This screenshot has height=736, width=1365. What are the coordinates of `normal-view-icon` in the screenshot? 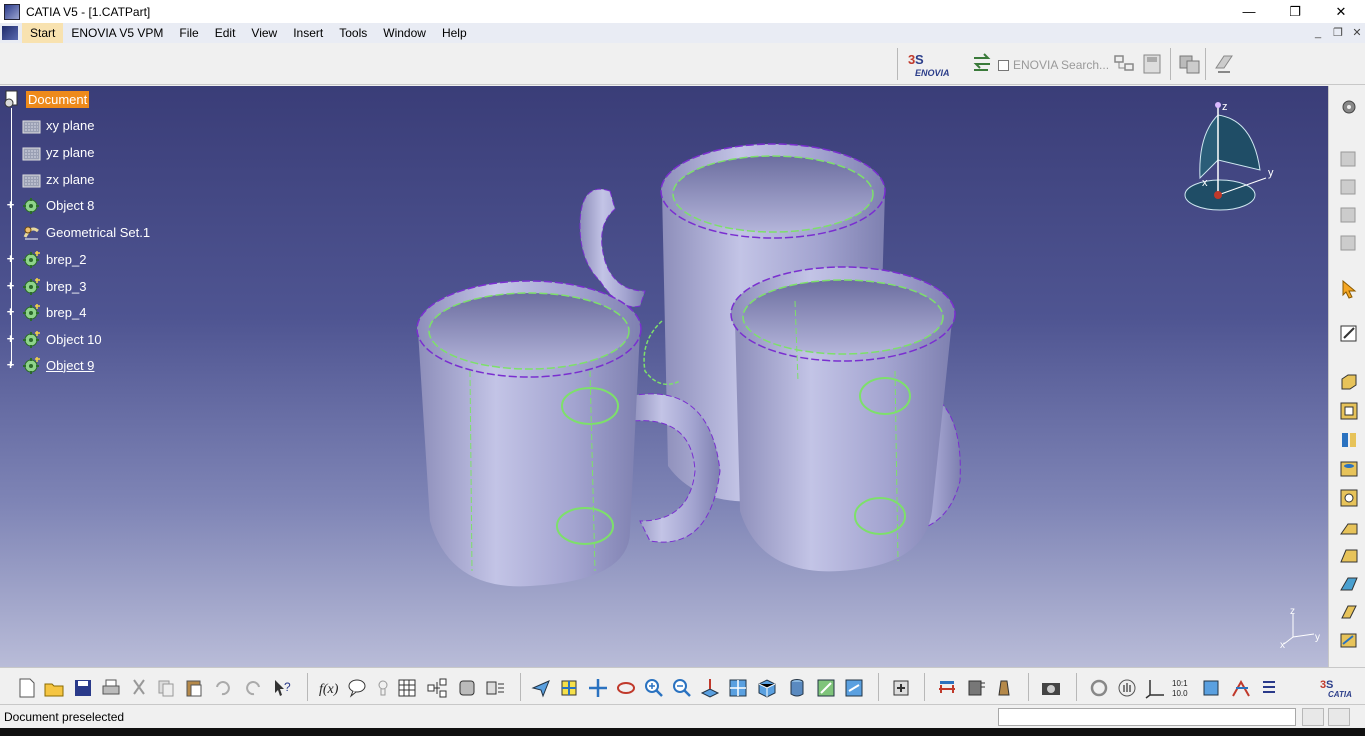 It's located at (710, 688).